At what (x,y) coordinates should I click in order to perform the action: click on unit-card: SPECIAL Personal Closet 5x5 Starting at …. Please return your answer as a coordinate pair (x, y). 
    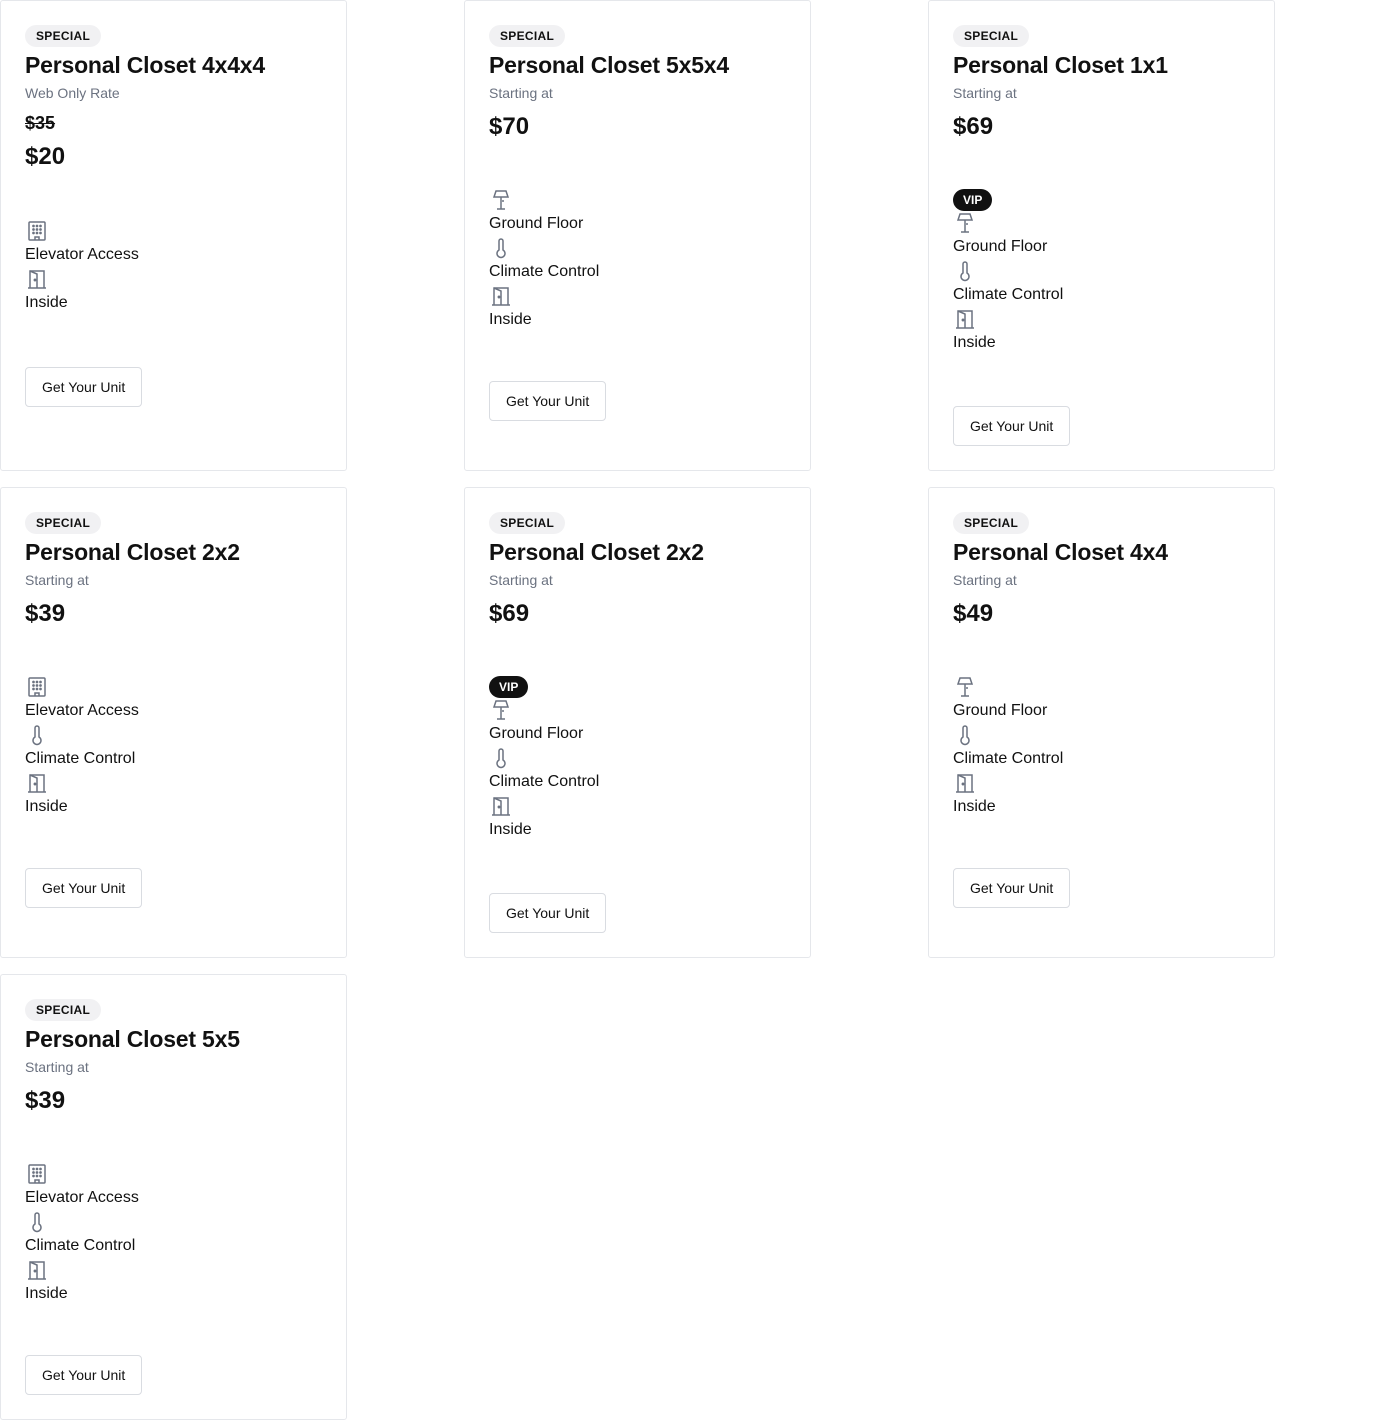
    Looking at the image, I should click on (173, 1197).